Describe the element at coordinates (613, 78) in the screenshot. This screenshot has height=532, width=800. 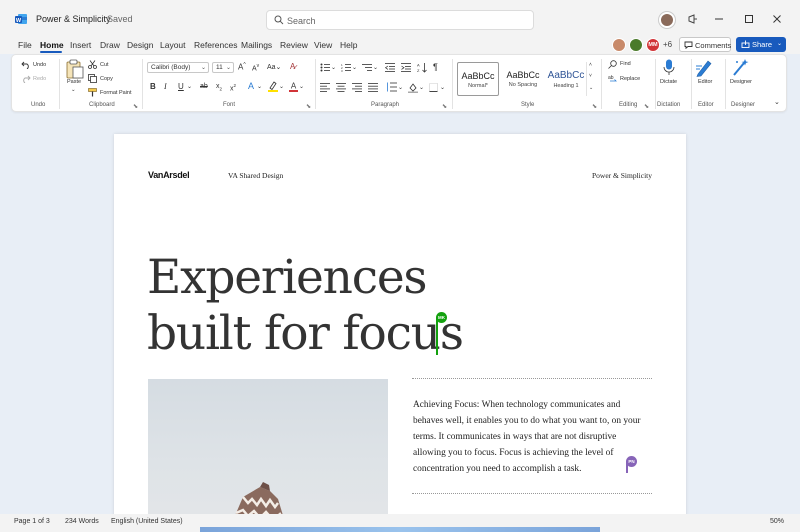
I see `replace-icon: ab` at that location.